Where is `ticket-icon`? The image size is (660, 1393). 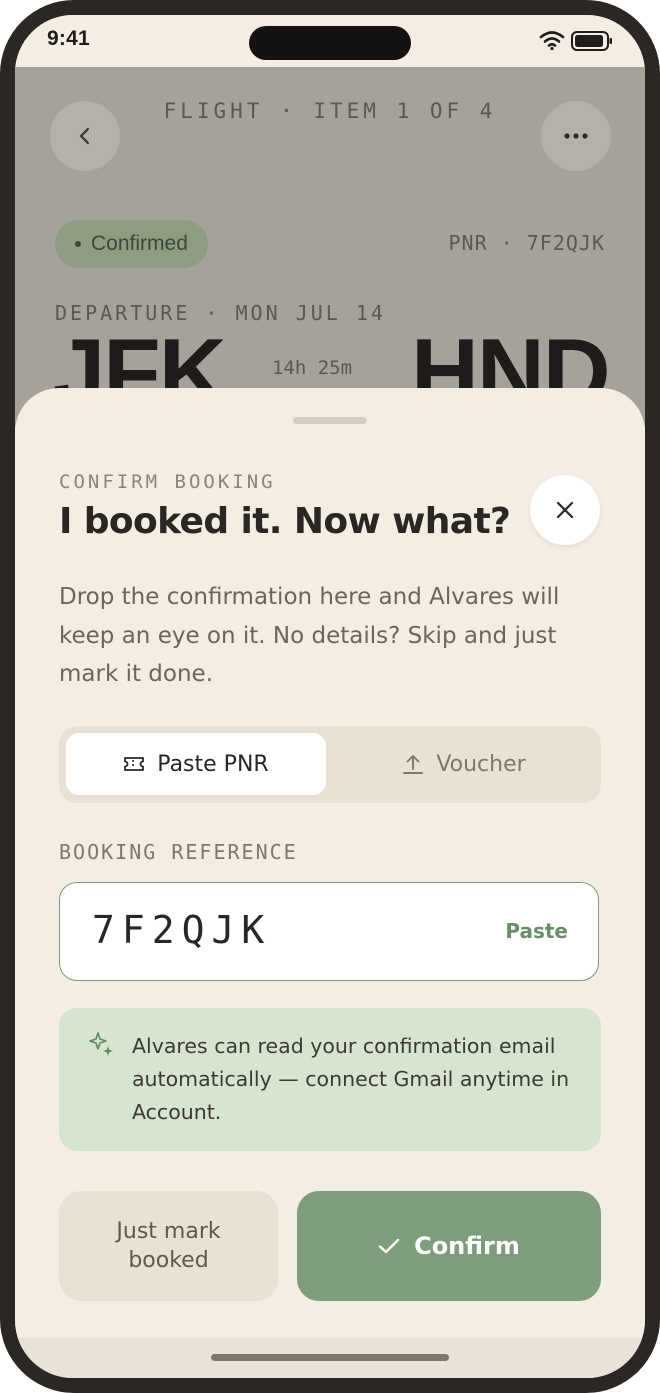
ticket-icon is located at coordinates (134, 764).